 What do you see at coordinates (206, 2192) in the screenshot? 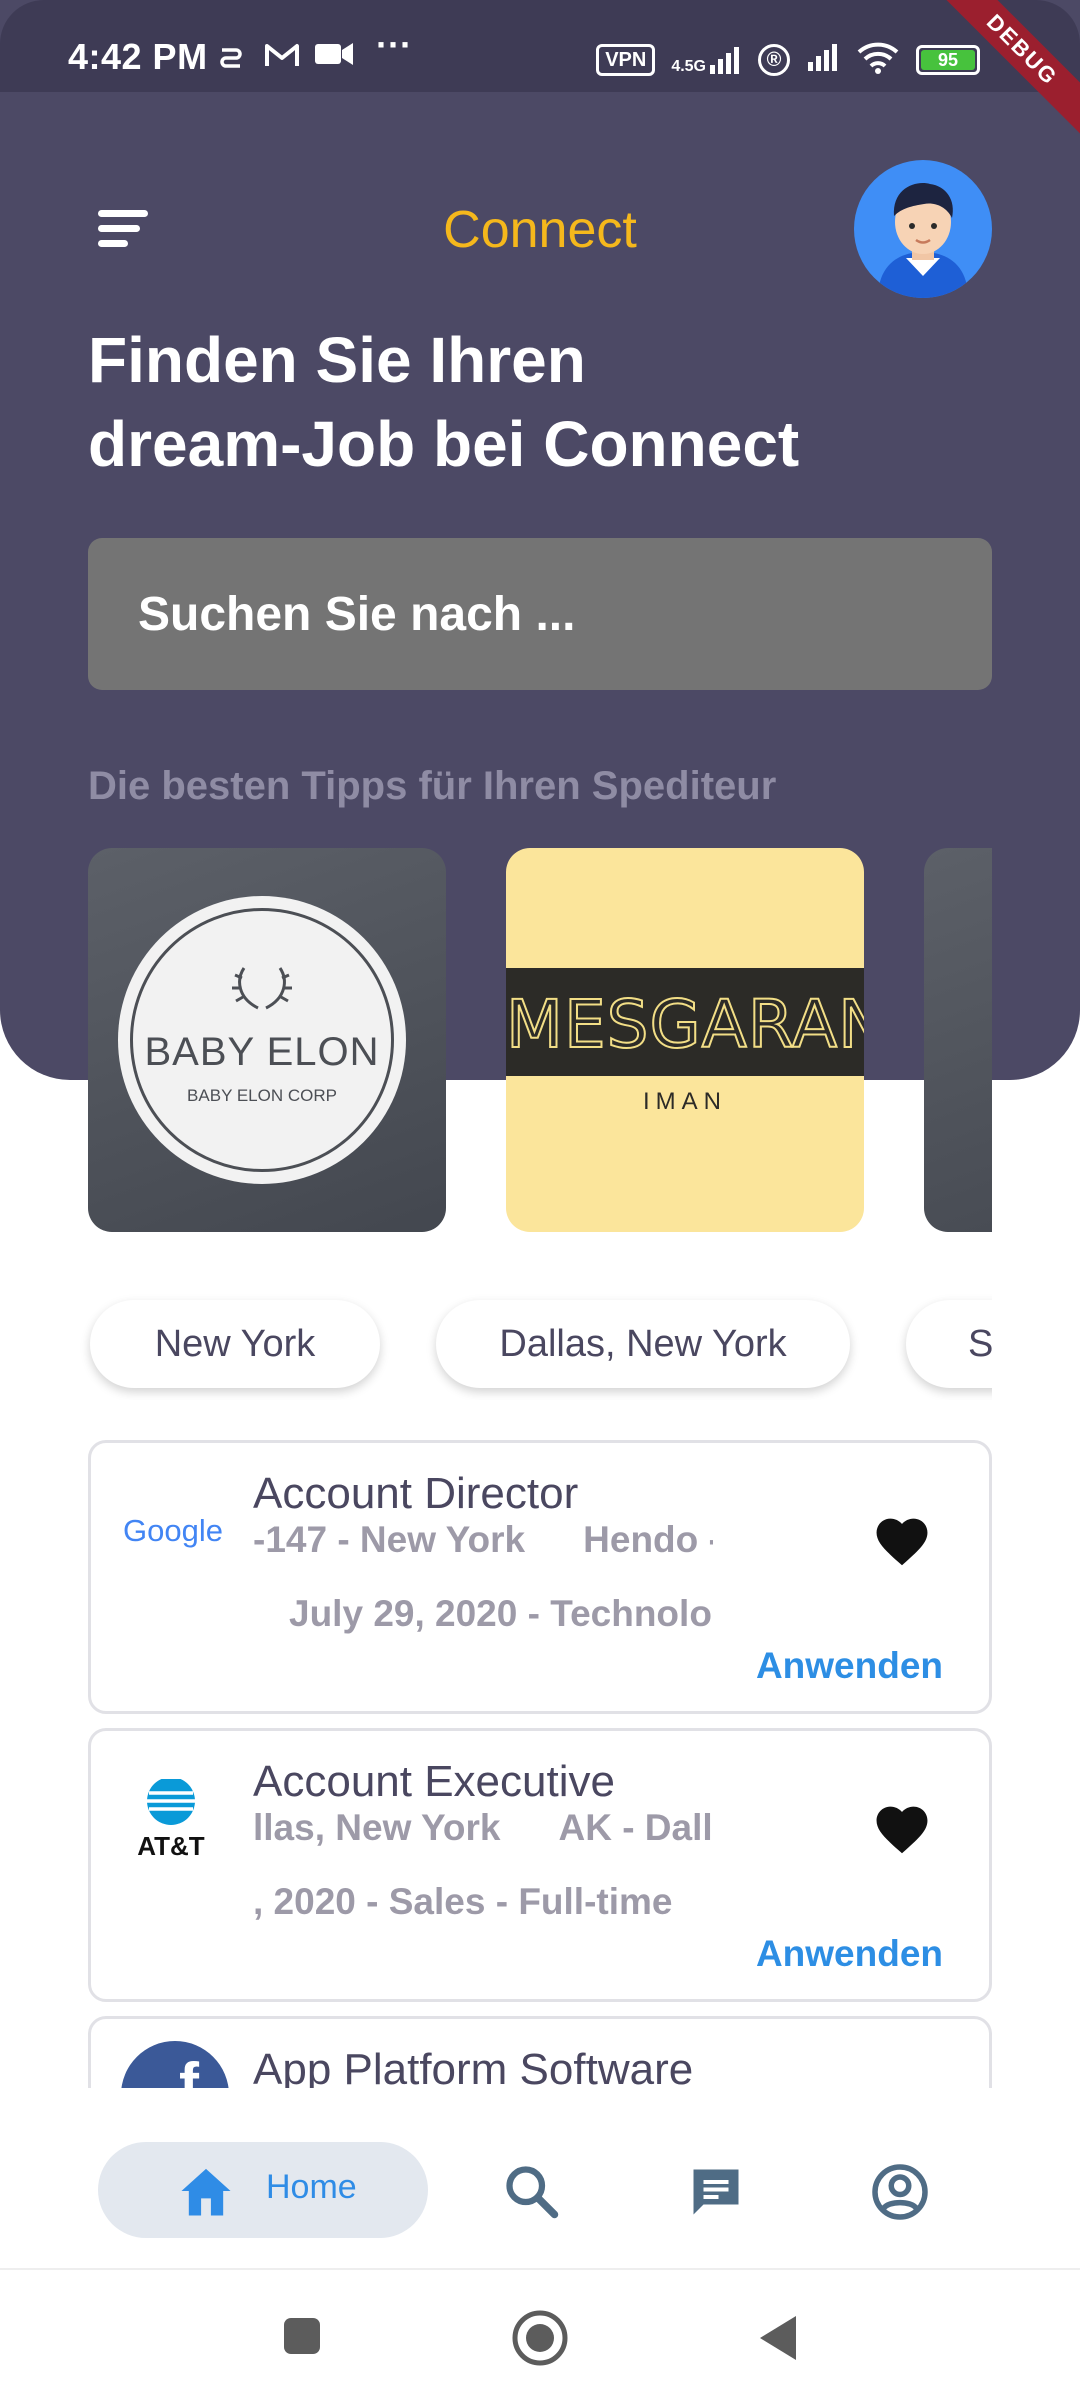
I see `home-icon` at bounding box center [206, 2192].